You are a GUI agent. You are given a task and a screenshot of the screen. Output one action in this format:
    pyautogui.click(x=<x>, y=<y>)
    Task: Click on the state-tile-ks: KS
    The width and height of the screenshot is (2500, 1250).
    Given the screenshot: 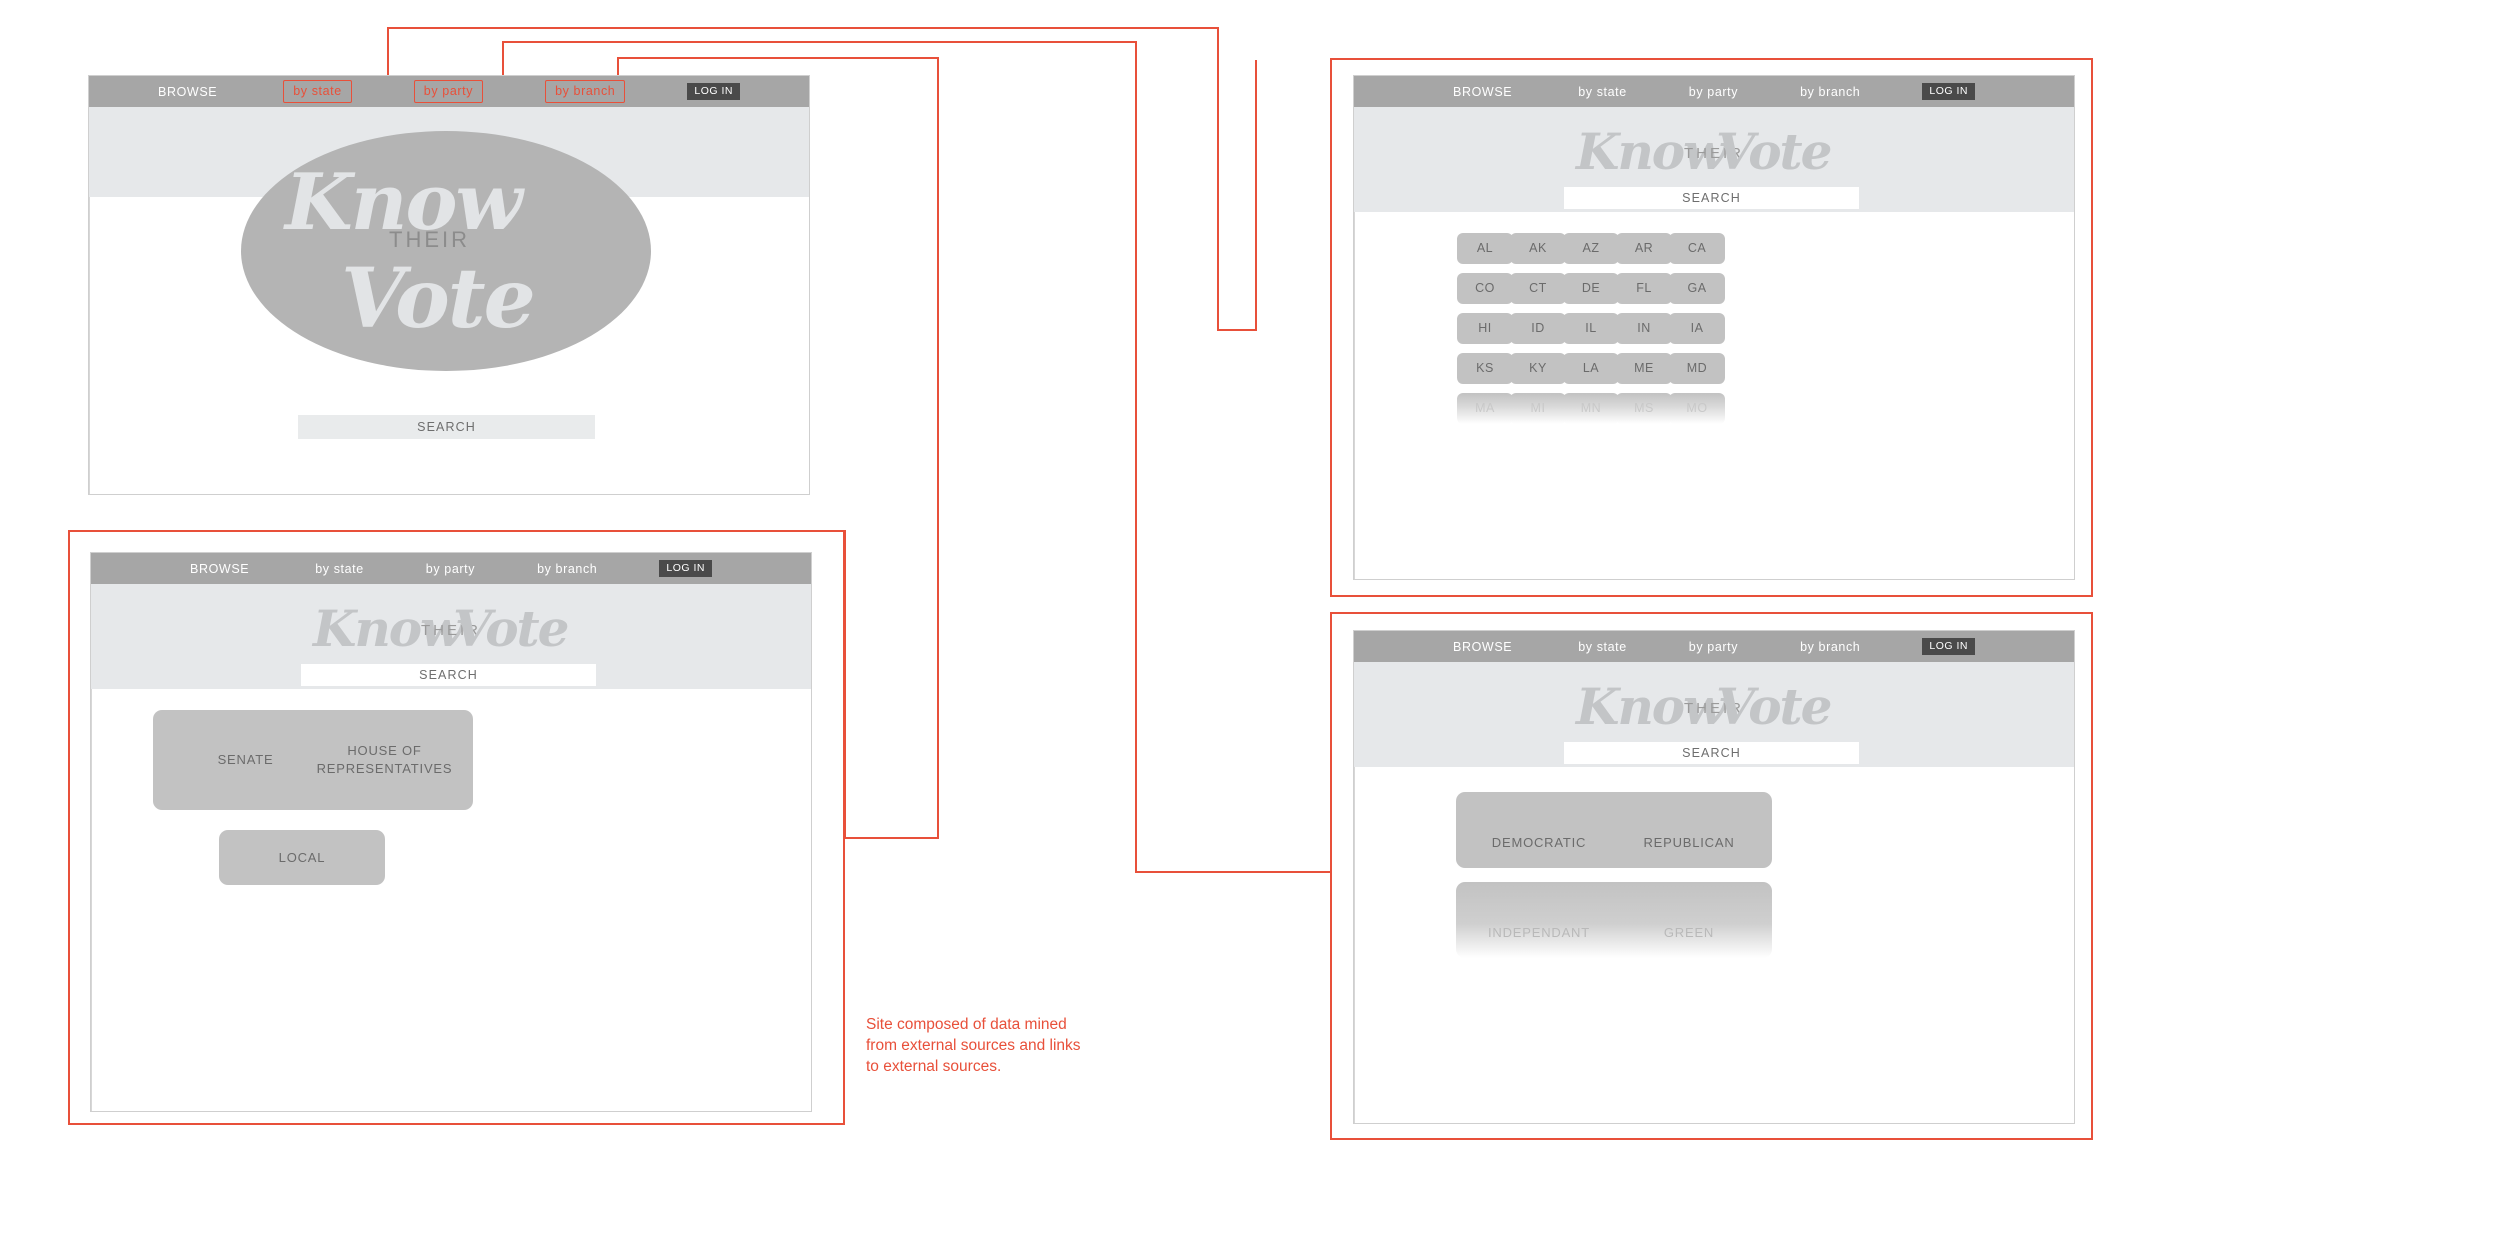 What is the action you would take?
    pyautogui.click(x=1485, y=368)
    